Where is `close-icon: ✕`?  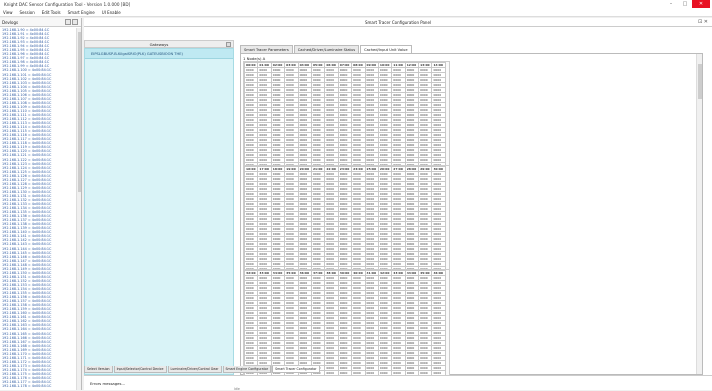 close-icon: ✕ is located at coordinates (701, 4).